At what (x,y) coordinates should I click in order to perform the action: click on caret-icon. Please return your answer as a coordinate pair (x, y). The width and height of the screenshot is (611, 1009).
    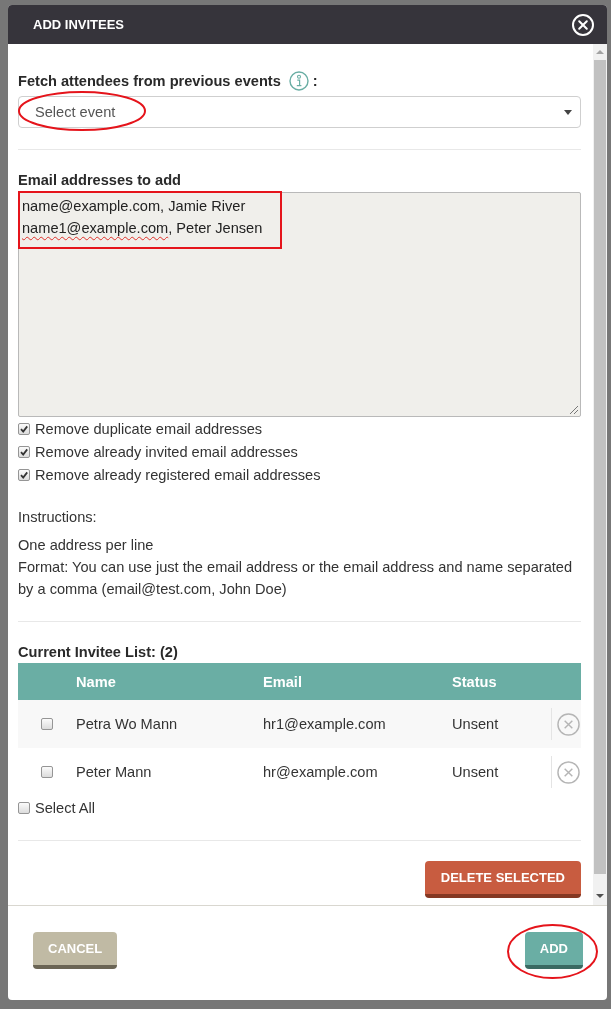
    Looking at the image, I should click on (568, 112).